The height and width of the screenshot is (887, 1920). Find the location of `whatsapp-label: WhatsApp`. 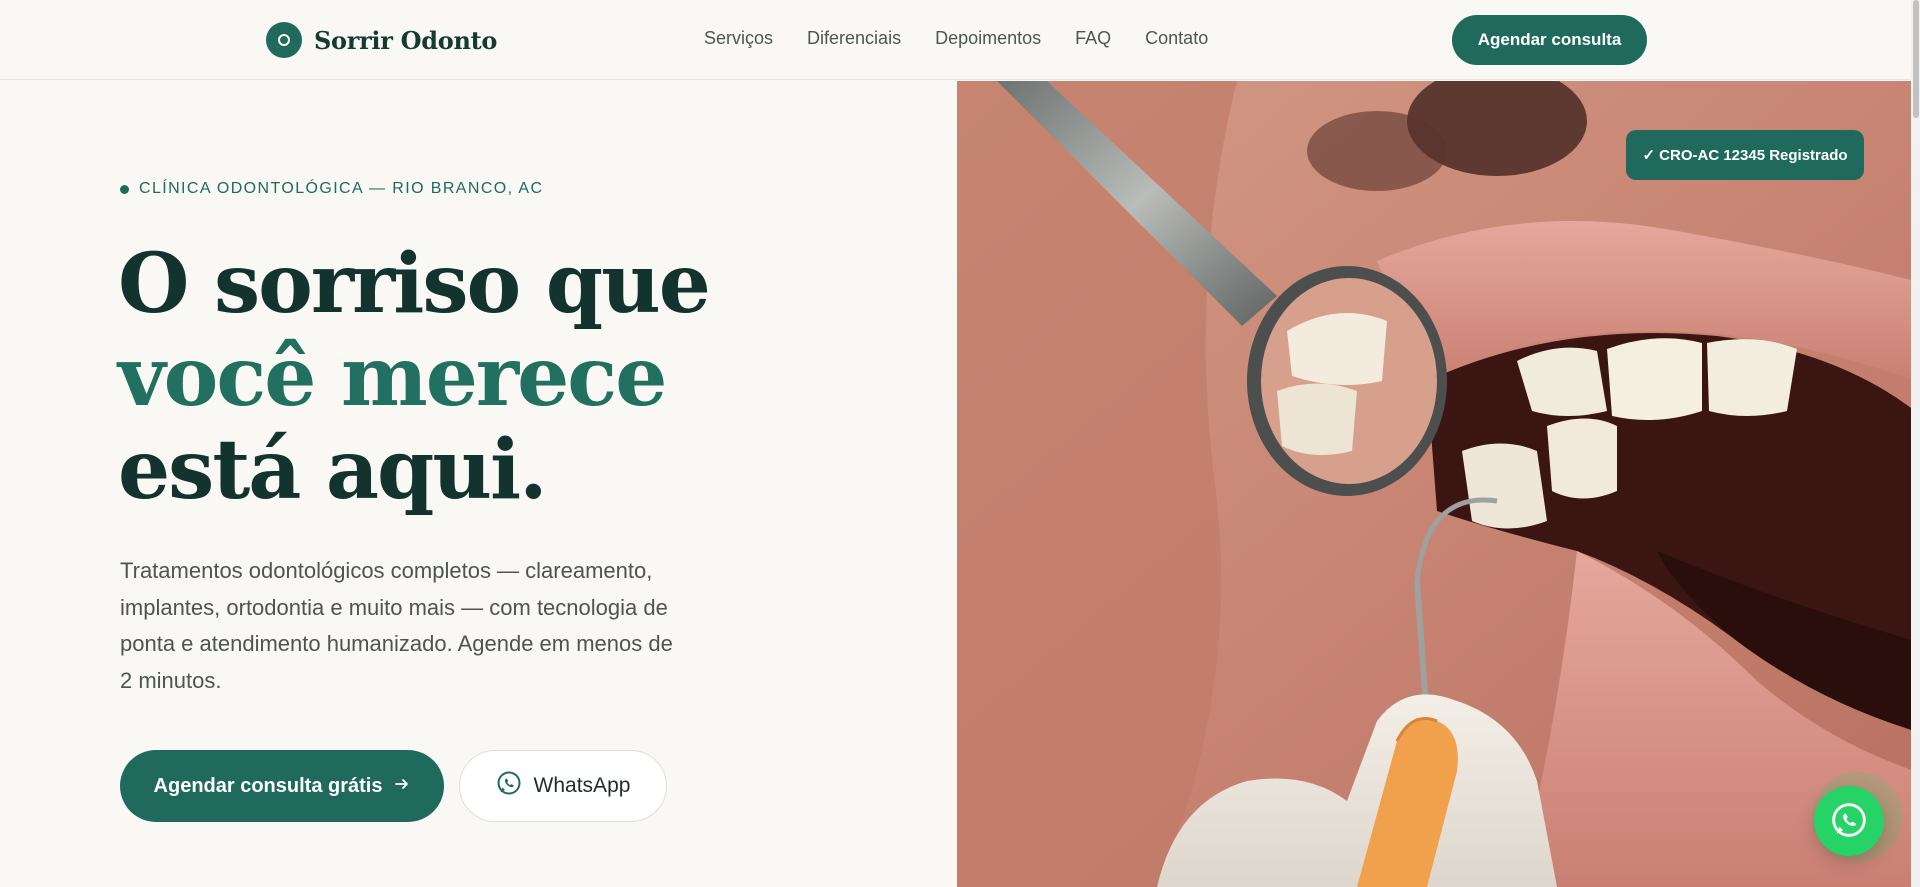

whatsapp-label: WhatsApp is located at coordinates (582, 785).